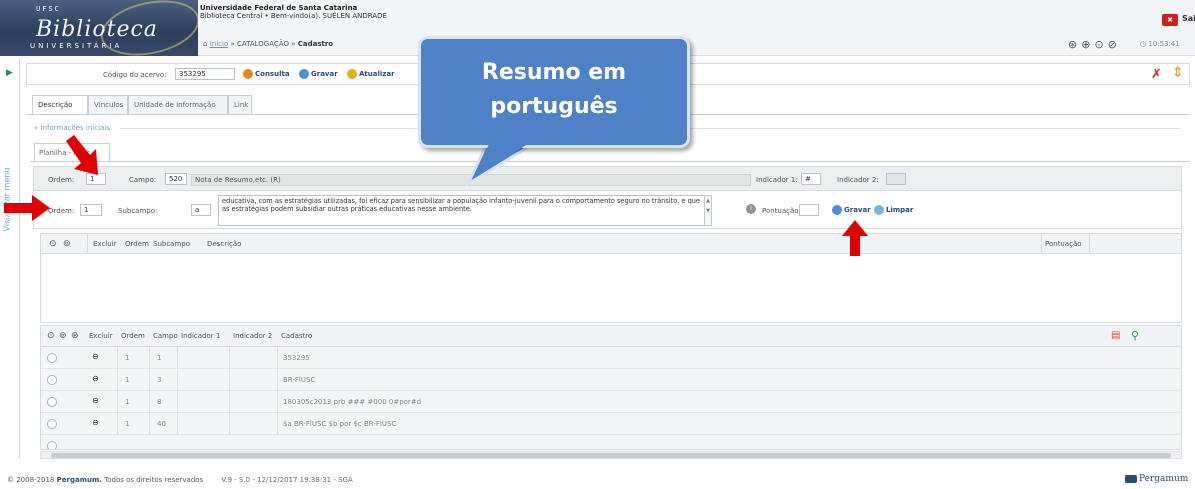 This screenshot has width=1195, height=489. What do you see at coordinates (266, 74) in the screenshot?
I see `consulta-button: Consulta` at bounding box center [266, 74].